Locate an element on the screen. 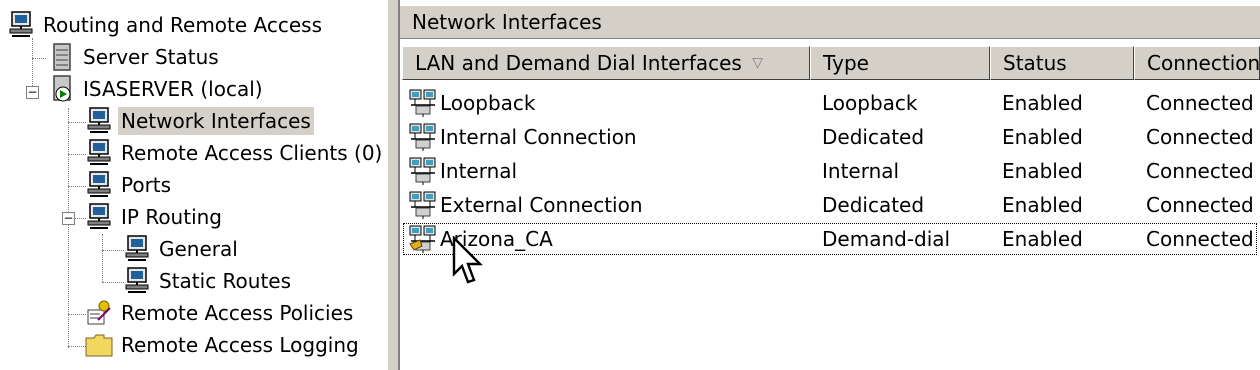  tree-item-static-routes: Static Routes is located at coordinates (208, 281).